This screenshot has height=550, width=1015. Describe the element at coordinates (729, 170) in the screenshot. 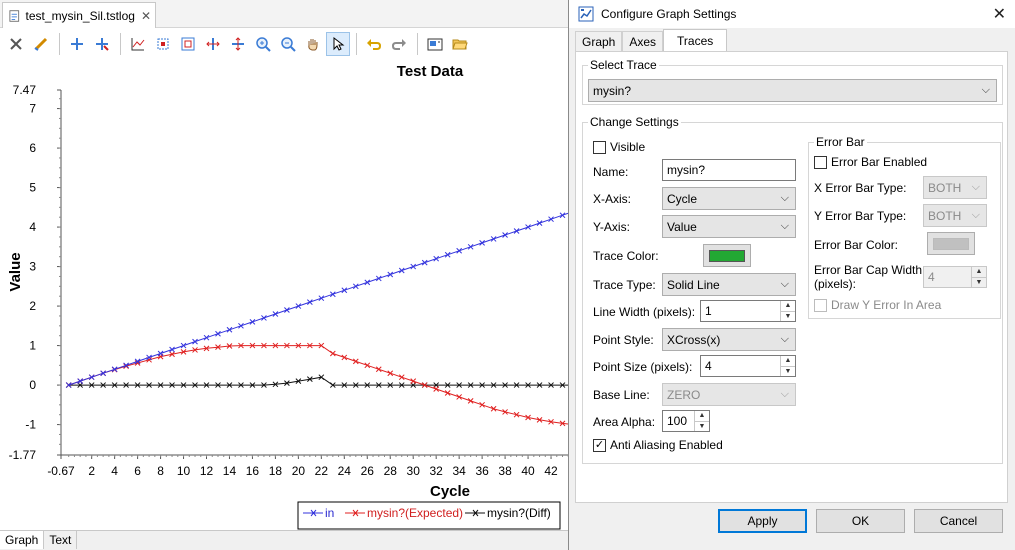

I see `name-input: mysin?` at that location.